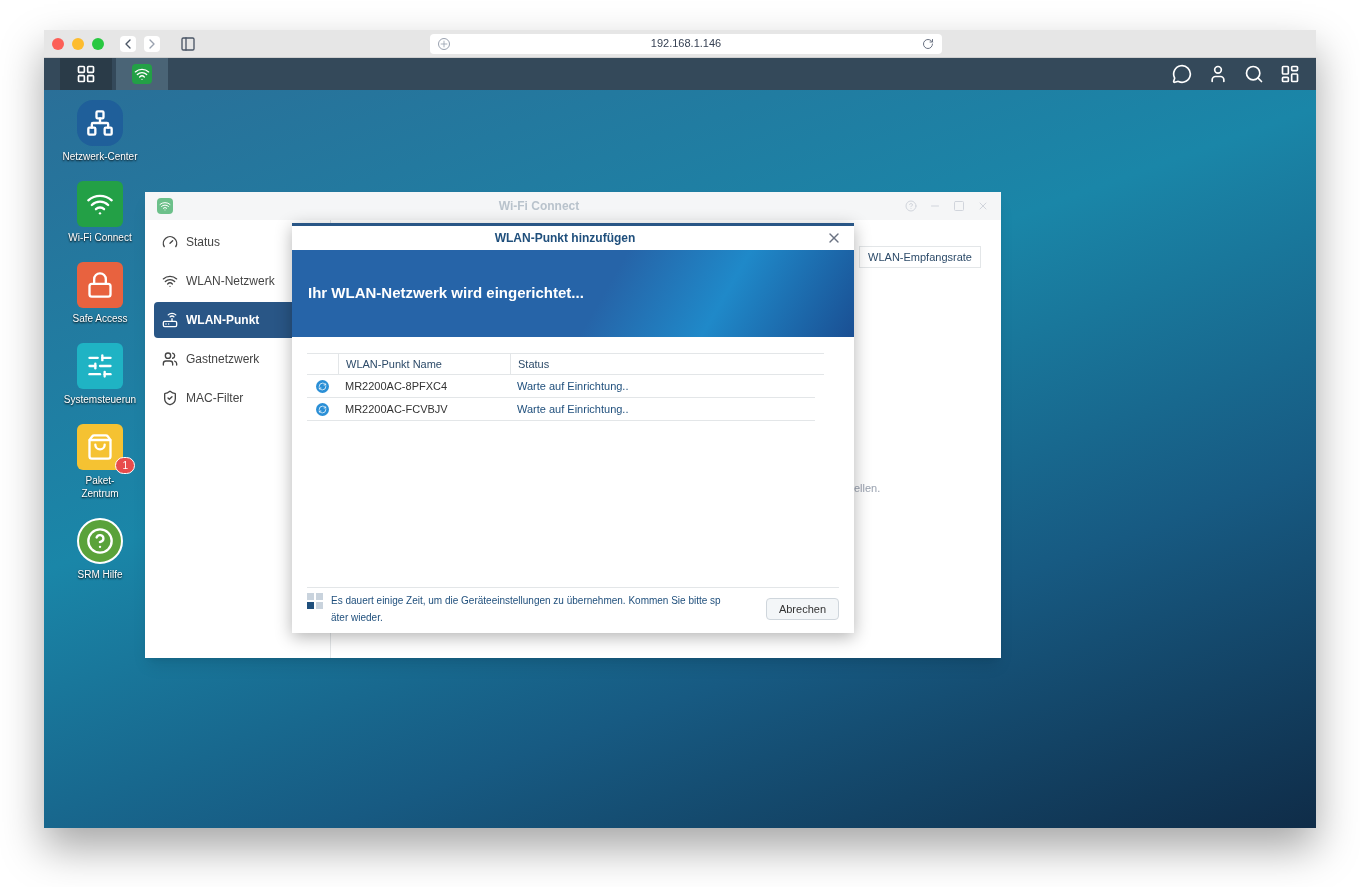  What do you see at coordinates (526, 609) in the screenshot?
I see `note-text: Es dauert einige Zeit, um die Geräteeinstellungen zu übernehmen. Kommen Sie bitte später wieder.` at bounding box center [526, 609].